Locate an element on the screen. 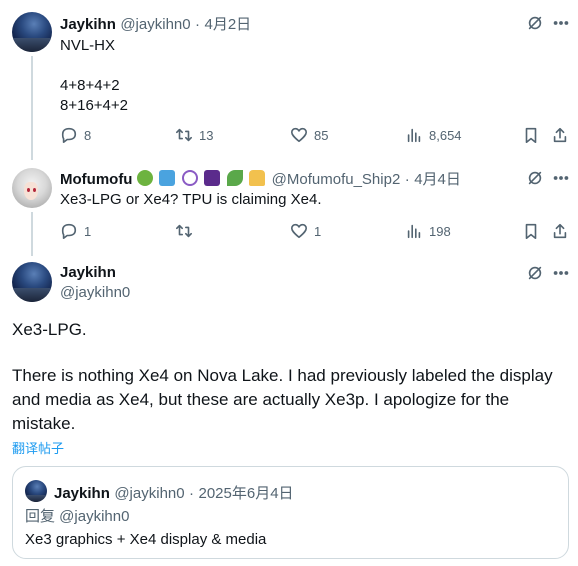  like-button: 1 is located at coordinates (305, 231).